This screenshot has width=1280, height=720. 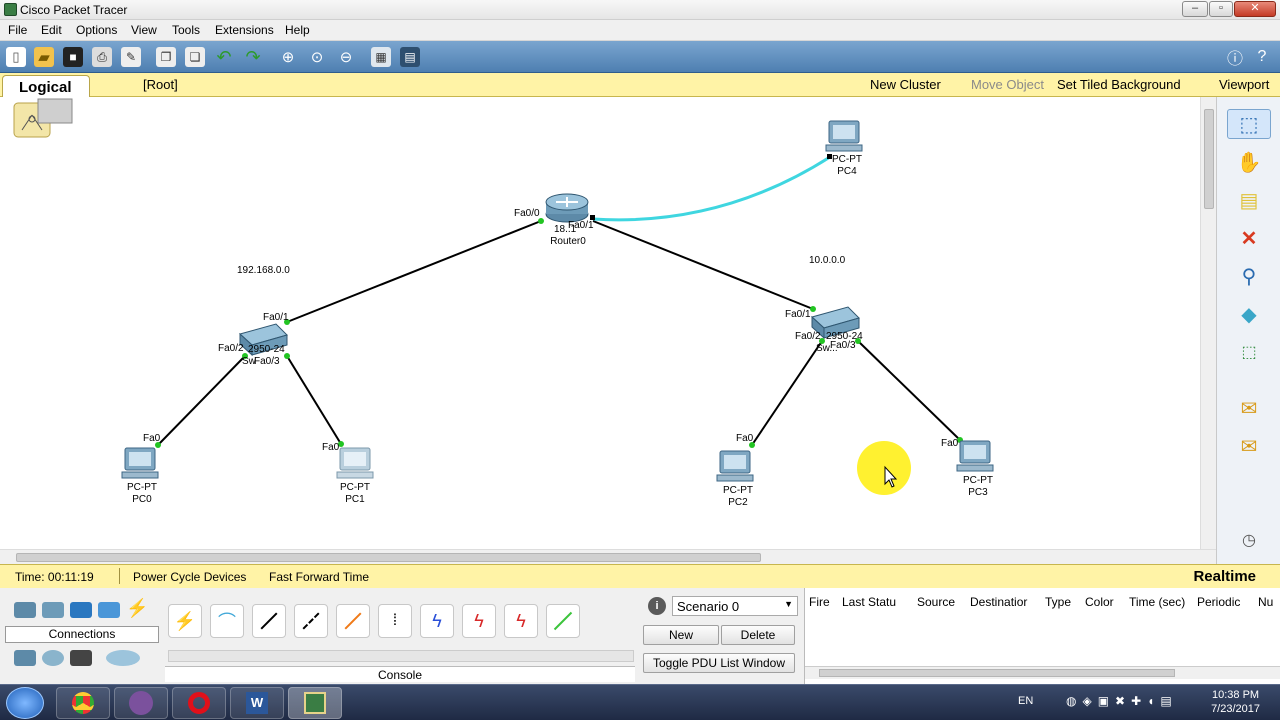 I want to click on save-icon: ■, so click(x=73, y=57).